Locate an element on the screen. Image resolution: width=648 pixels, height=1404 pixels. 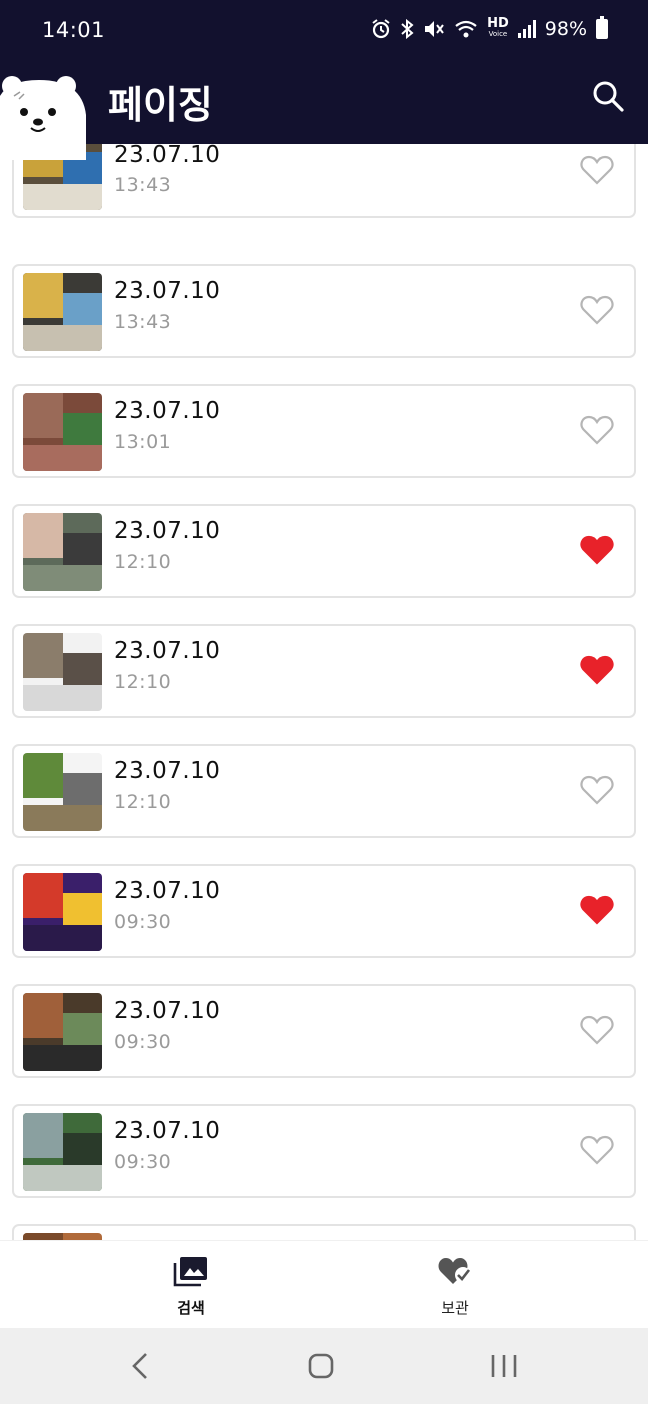
list-item is located at coordinates (324, 1232).